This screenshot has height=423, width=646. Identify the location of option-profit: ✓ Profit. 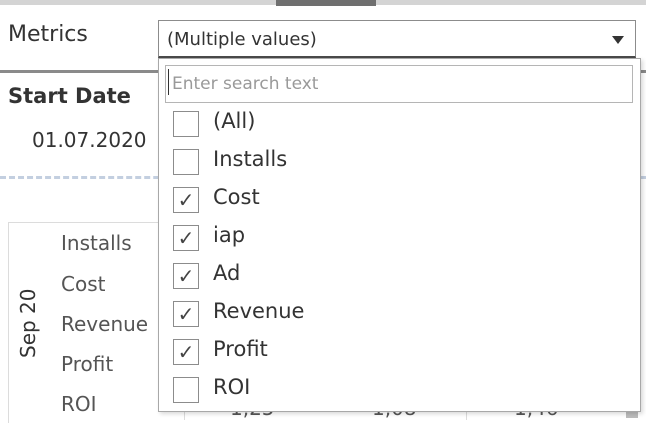
(399, 354).